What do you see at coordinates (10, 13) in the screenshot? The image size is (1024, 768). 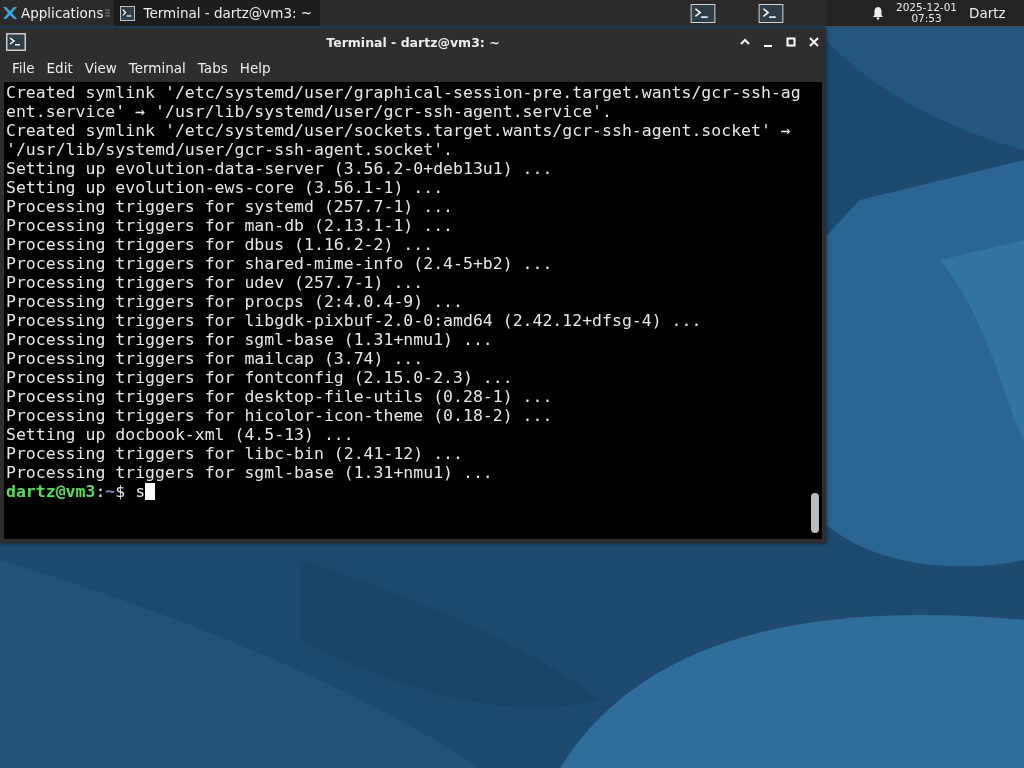 I see `logo-icon` at bounding box center [10, 13].